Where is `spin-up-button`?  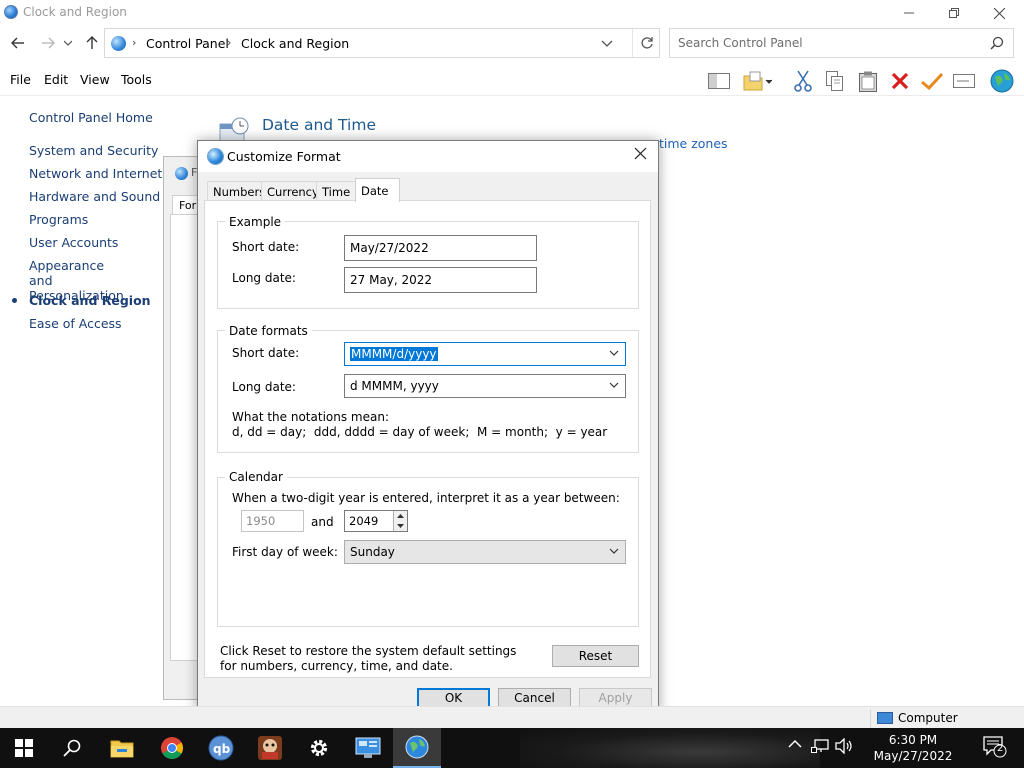
spin-up-button is located at coordinates (400, 516).